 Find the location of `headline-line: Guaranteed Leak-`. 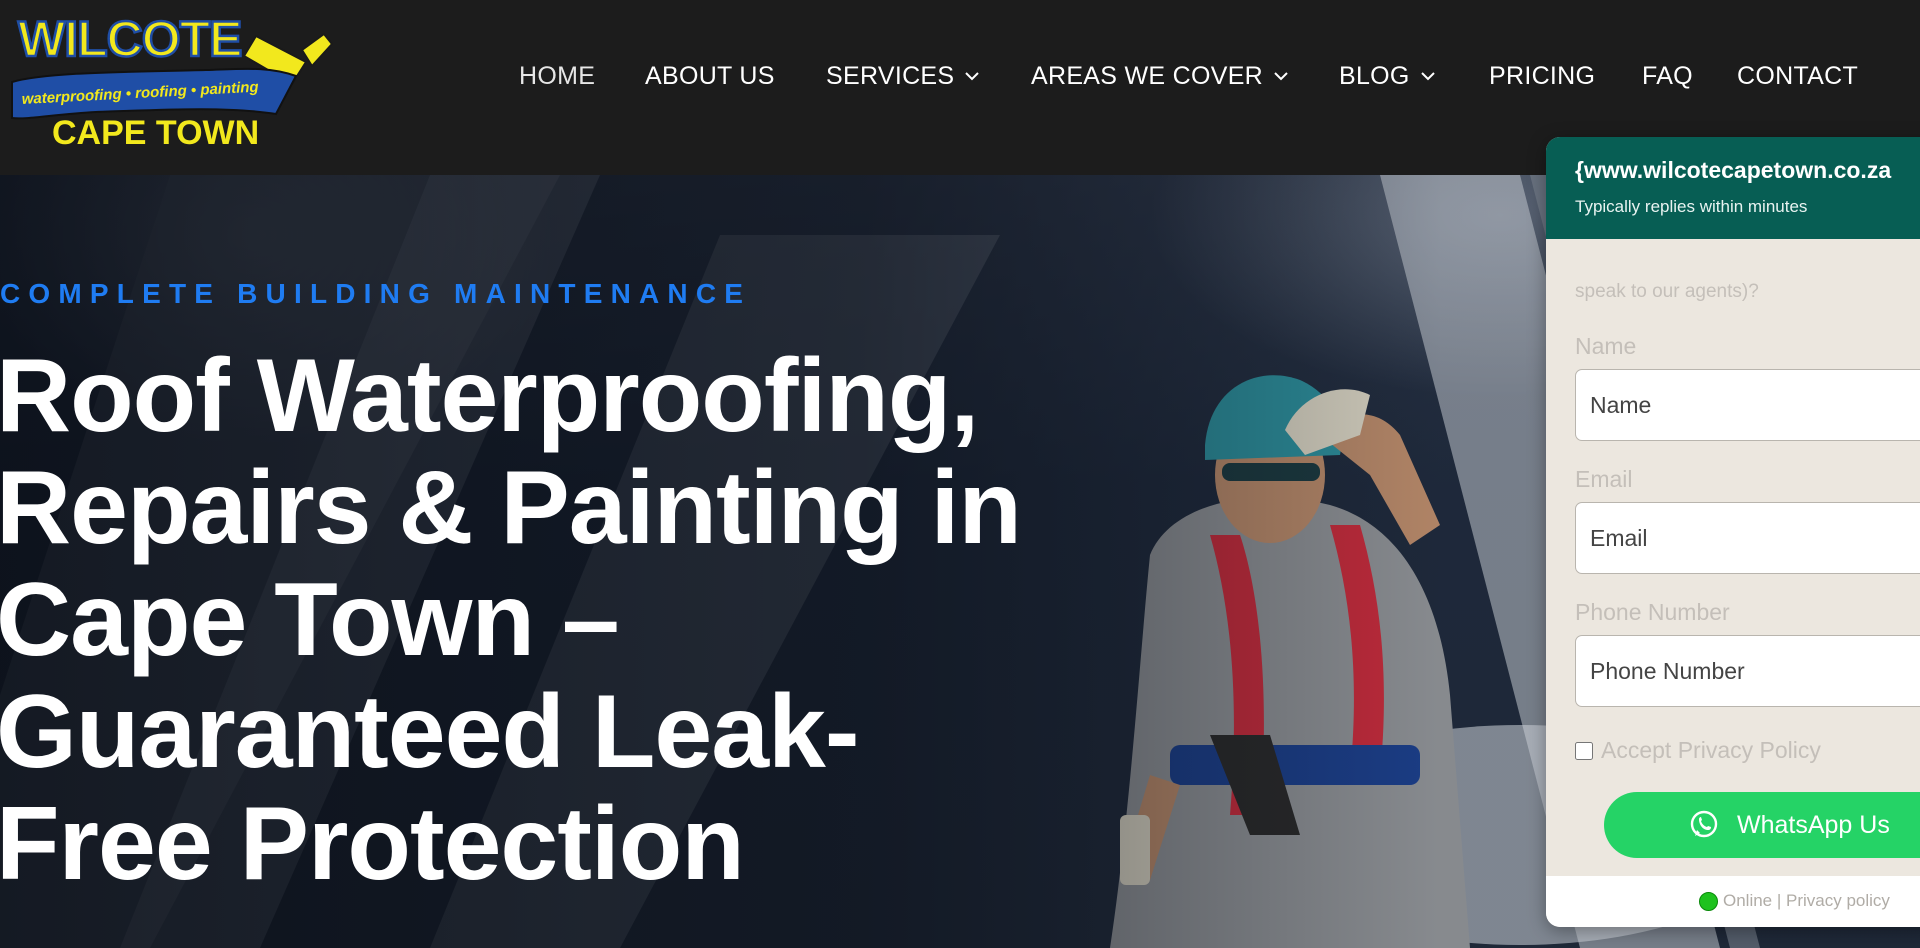

headline-line: Guaranteed Leak- is located at coordinates (430, 732).